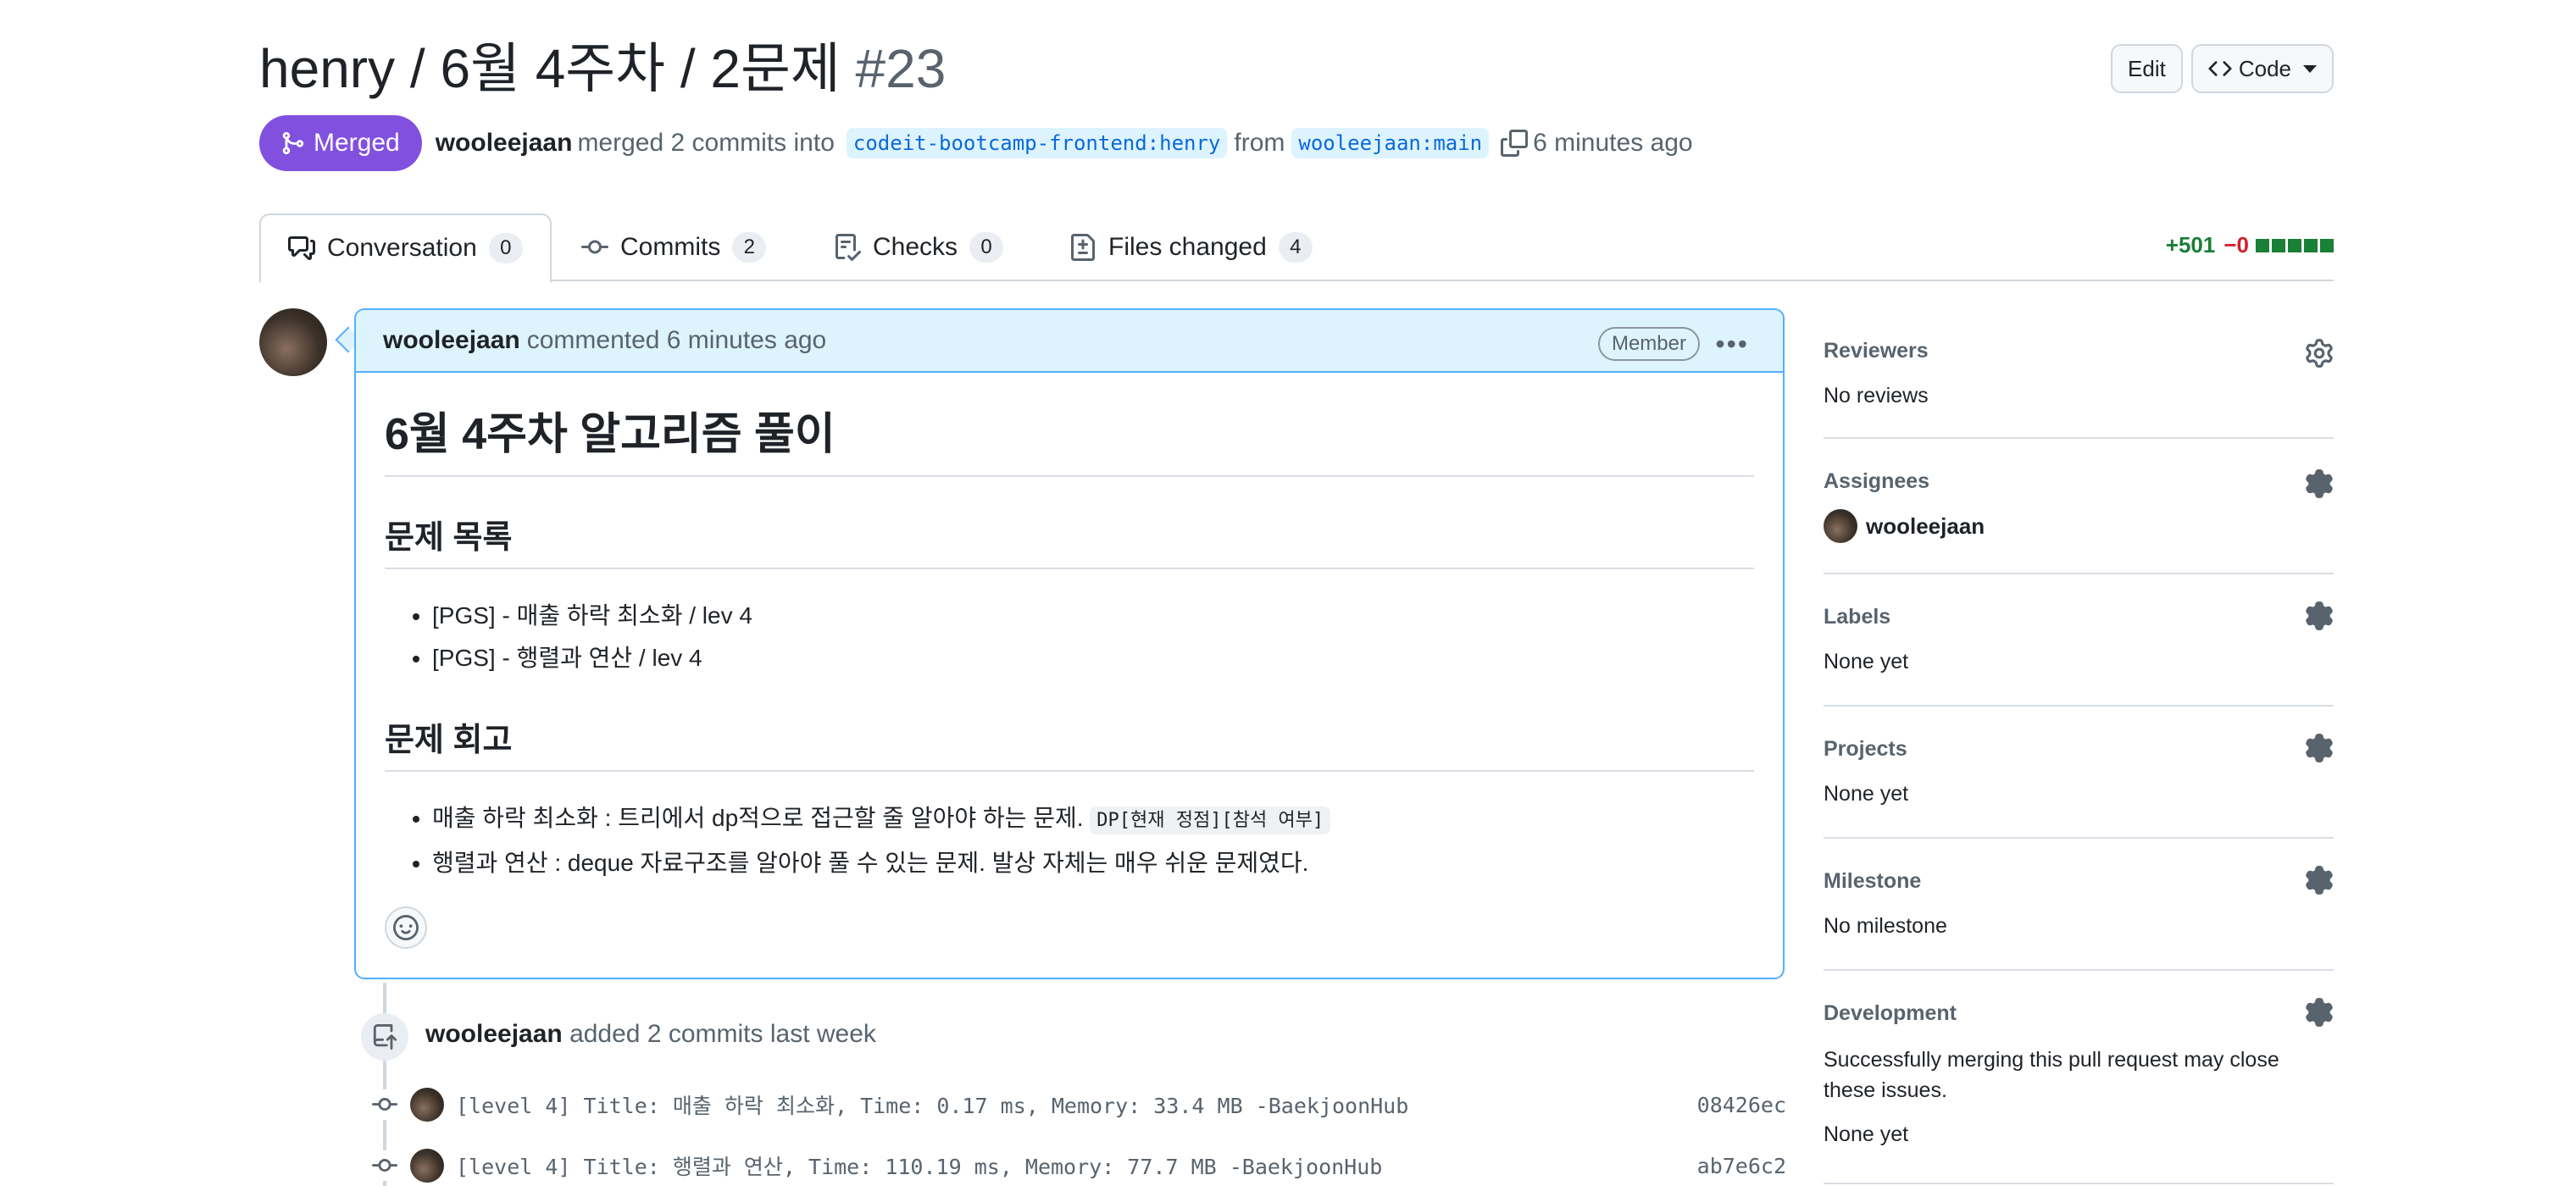 The height and width of the screenshot is (1186, 2576). Describe the element at coordinates (1093, 658) in the screenshot. I see `list-item: [PGS] - 행렬과 연산 / lev 4` at that location.